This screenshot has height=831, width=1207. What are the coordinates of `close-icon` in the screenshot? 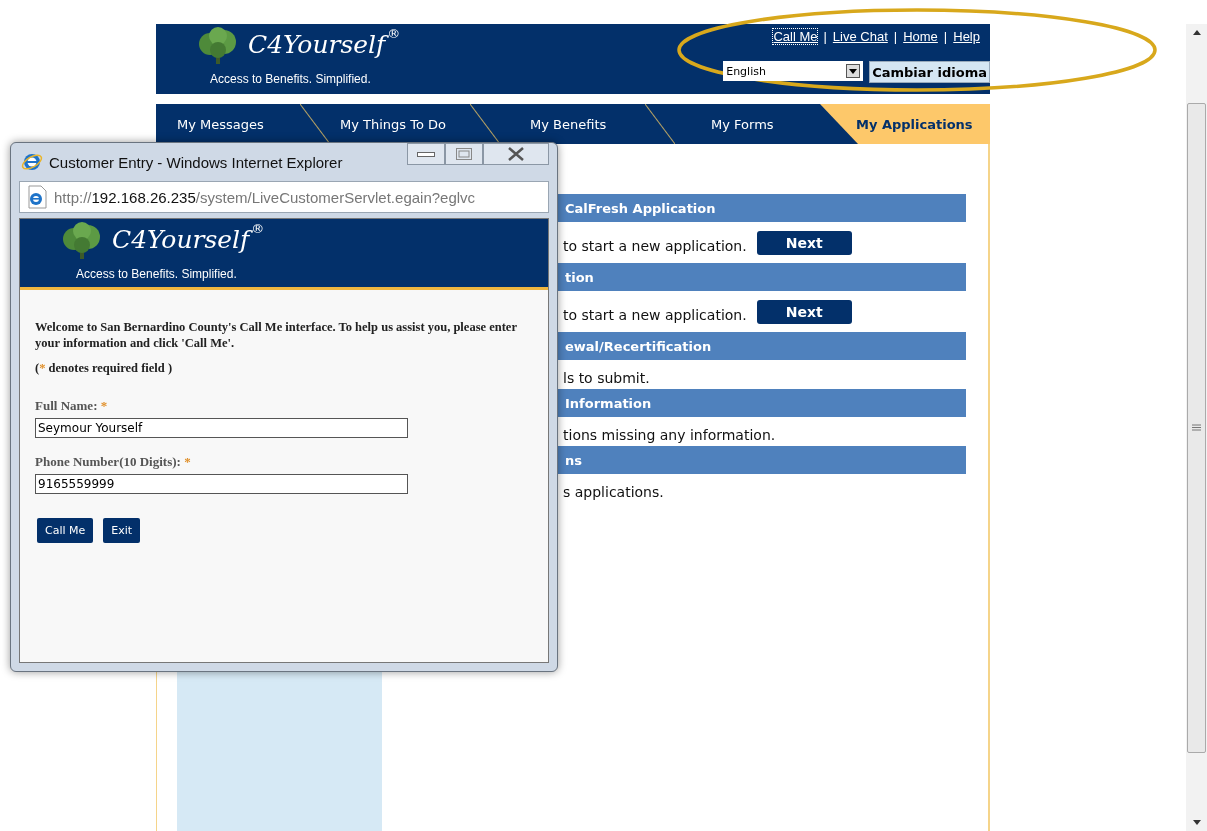 It's located at (516, 154).